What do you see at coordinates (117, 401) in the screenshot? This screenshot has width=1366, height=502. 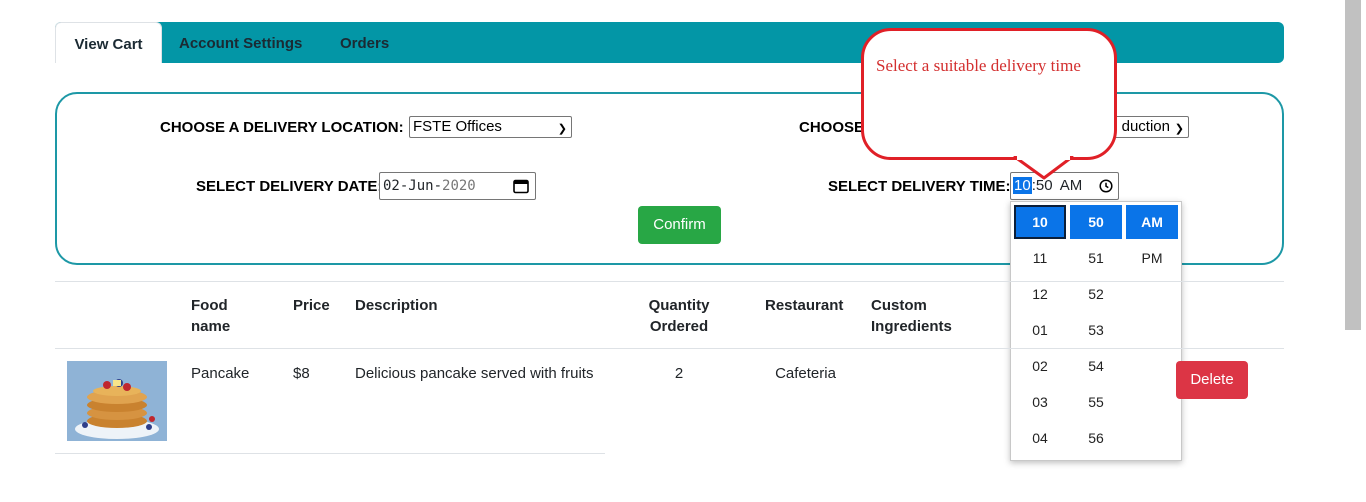 I see `food-image` at bounding box center [117, 401].